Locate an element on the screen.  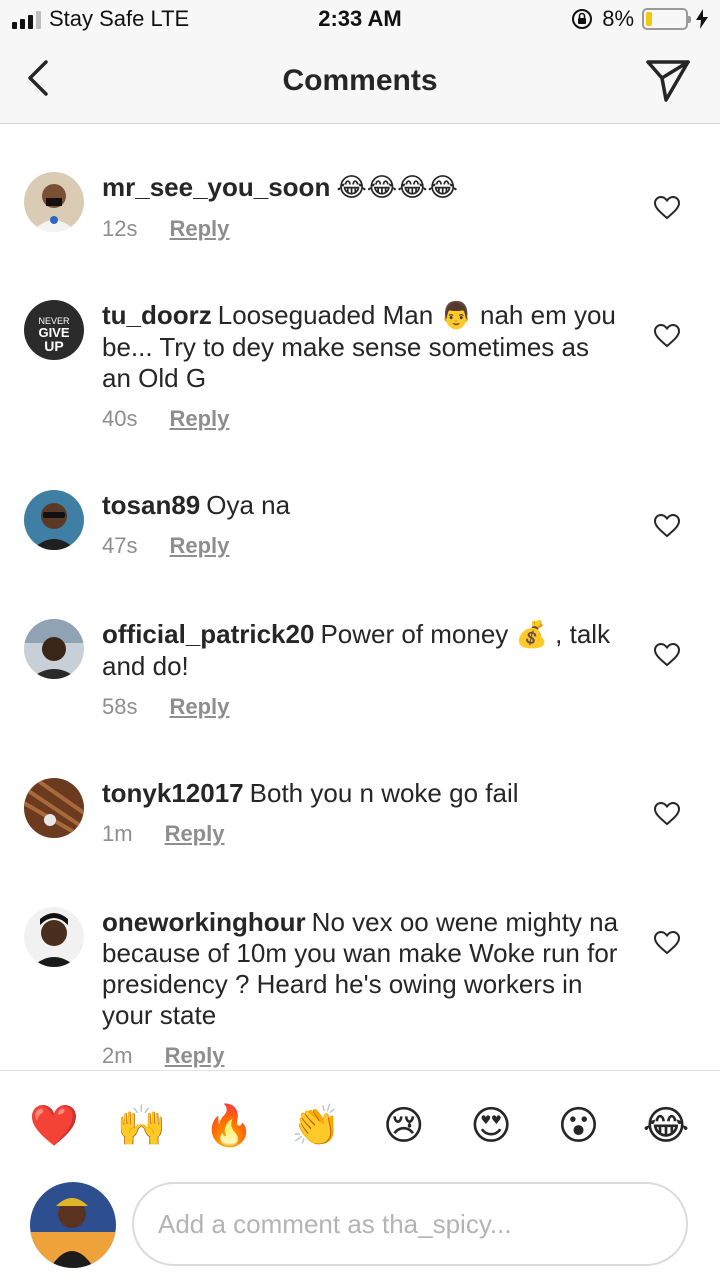
comment-time: 40s is located at coordinates (120, 418).